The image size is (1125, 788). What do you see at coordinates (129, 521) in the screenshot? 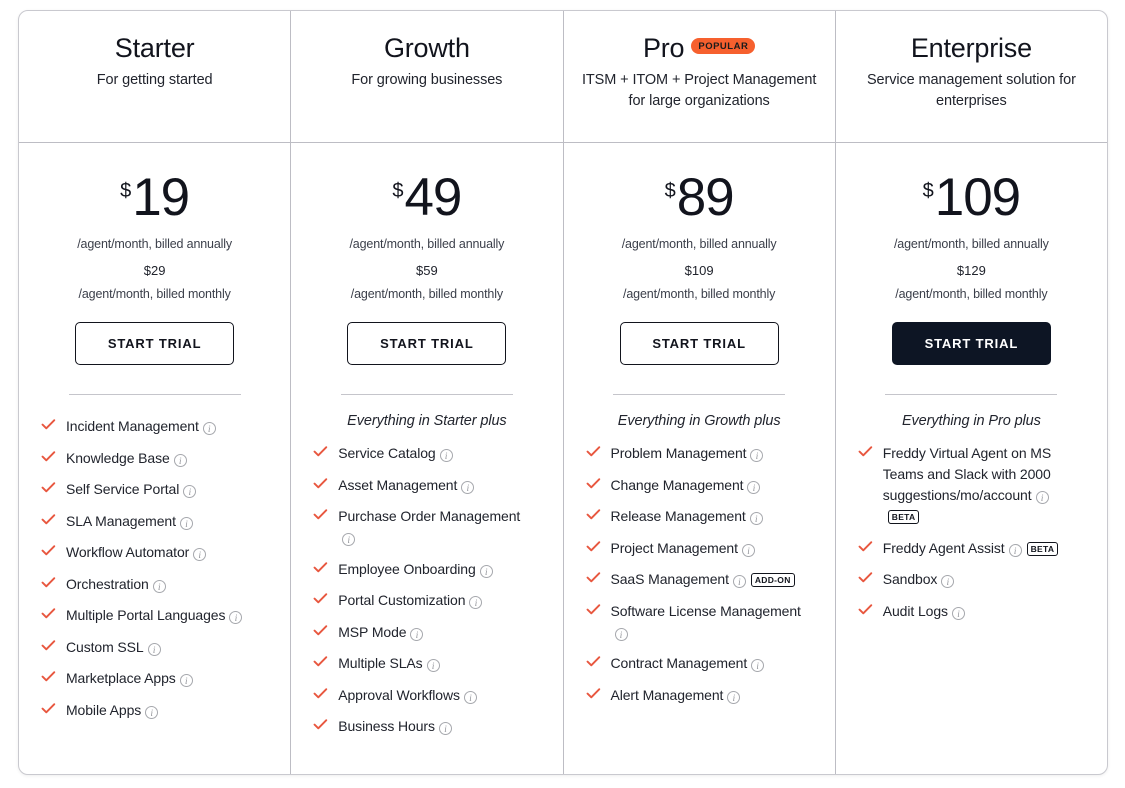
I see `feature-text-wrapper: SLA Management i` at bounding box center [129, 521].